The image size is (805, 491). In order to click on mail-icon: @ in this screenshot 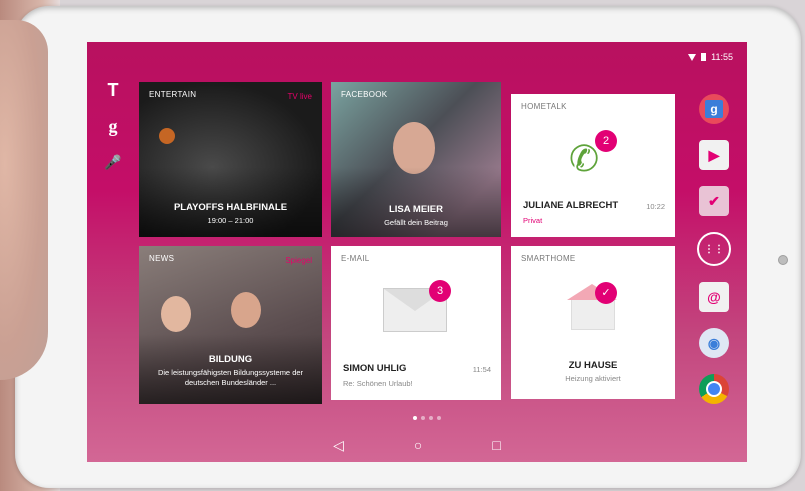, I will do `click(714, 297)`.